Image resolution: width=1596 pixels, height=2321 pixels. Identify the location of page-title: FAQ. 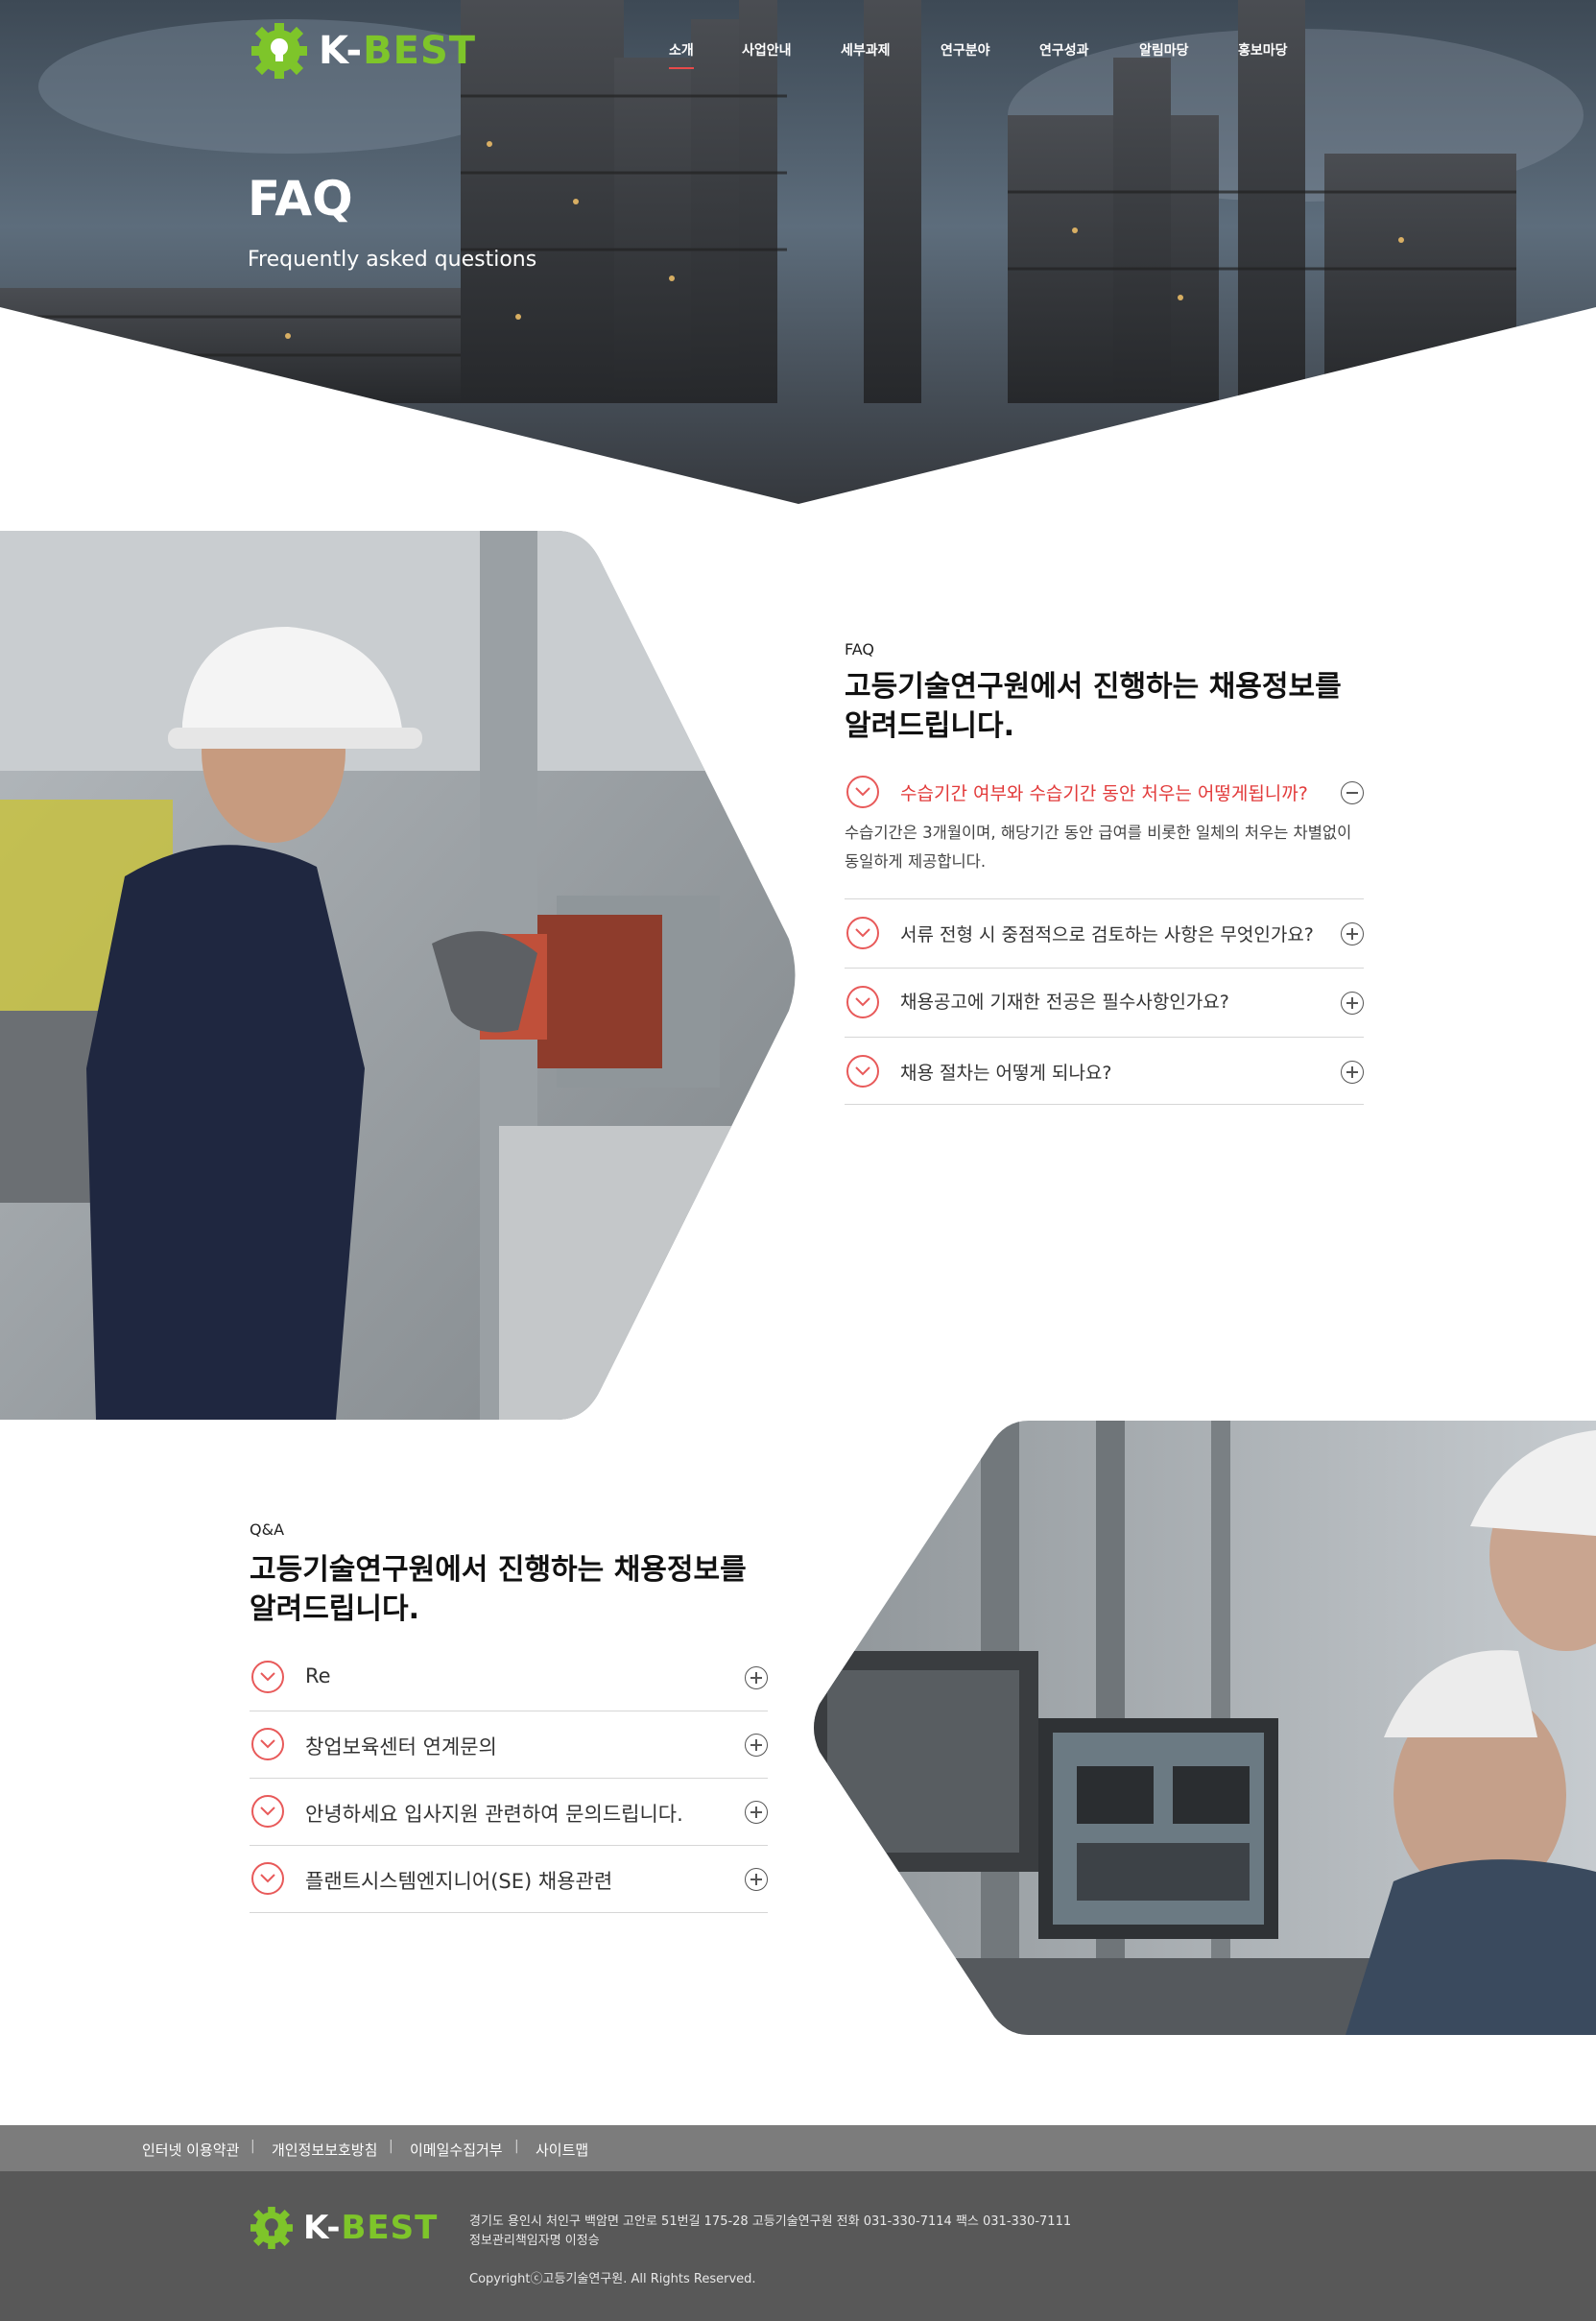
(300, 199).